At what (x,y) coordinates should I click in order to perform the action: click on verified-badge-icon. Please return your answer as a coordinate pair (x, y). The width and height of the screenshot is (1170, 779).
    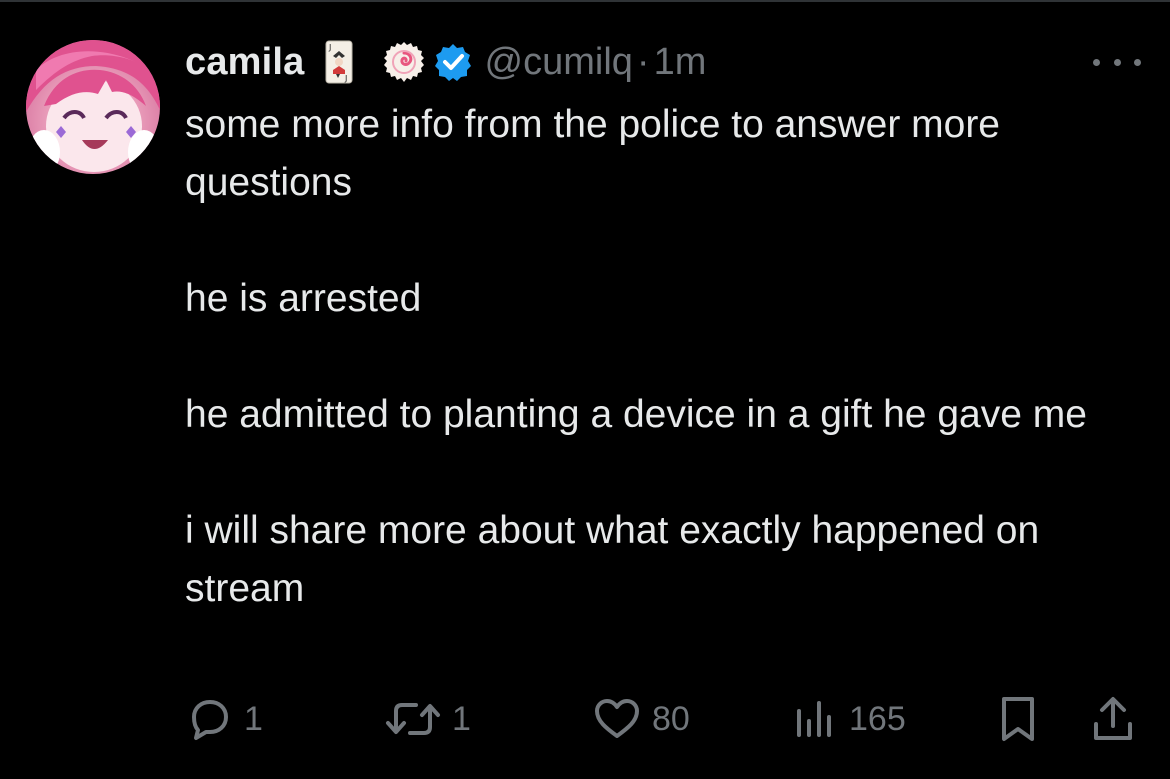
    Looking at the image, I should click on (453, 62).